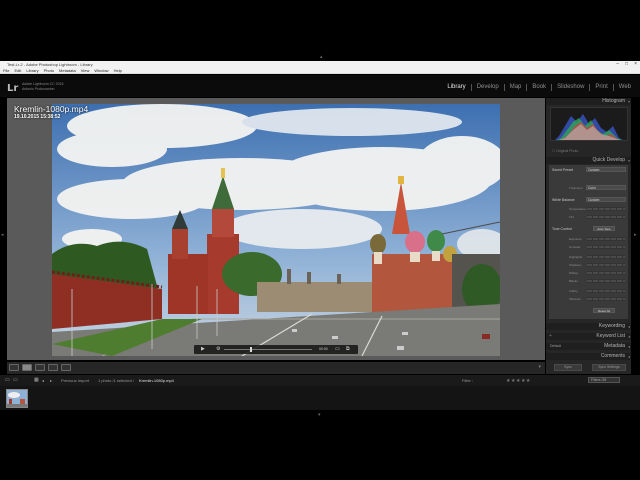  What do you see at coordinates (617, 64) in the screenshot?
I see `minimize-icon: –` at bounding box center [617, 64].